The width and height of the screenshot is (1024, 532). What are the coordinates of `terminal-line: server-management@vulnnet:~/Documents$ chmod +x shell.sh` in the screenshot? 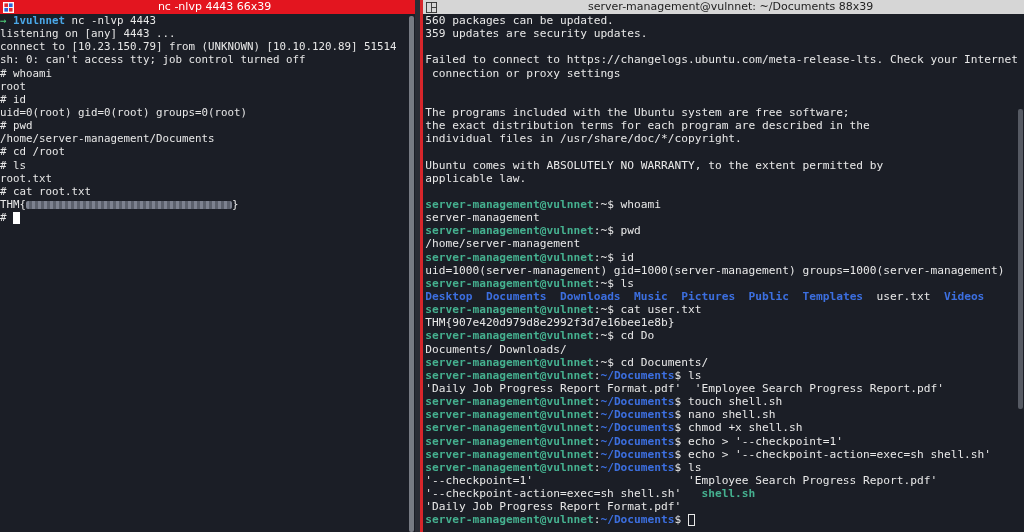 It's located at (614, 428).